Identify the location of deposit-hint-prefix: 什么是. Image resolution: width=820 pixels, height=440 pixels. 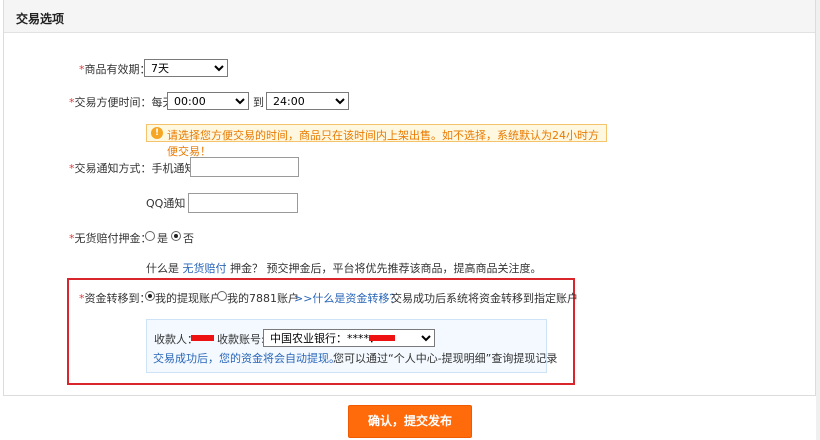
(162, 268).